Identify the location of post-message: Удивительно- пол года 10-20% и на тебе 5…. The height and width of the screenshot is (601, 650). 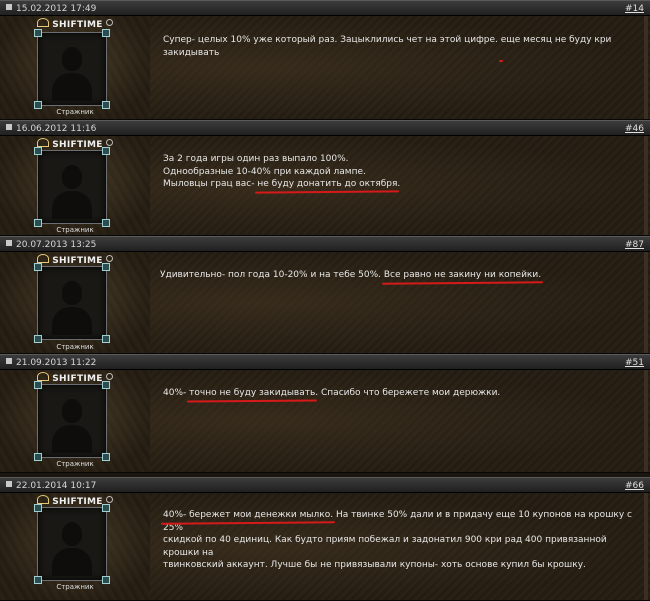
(351, 275).